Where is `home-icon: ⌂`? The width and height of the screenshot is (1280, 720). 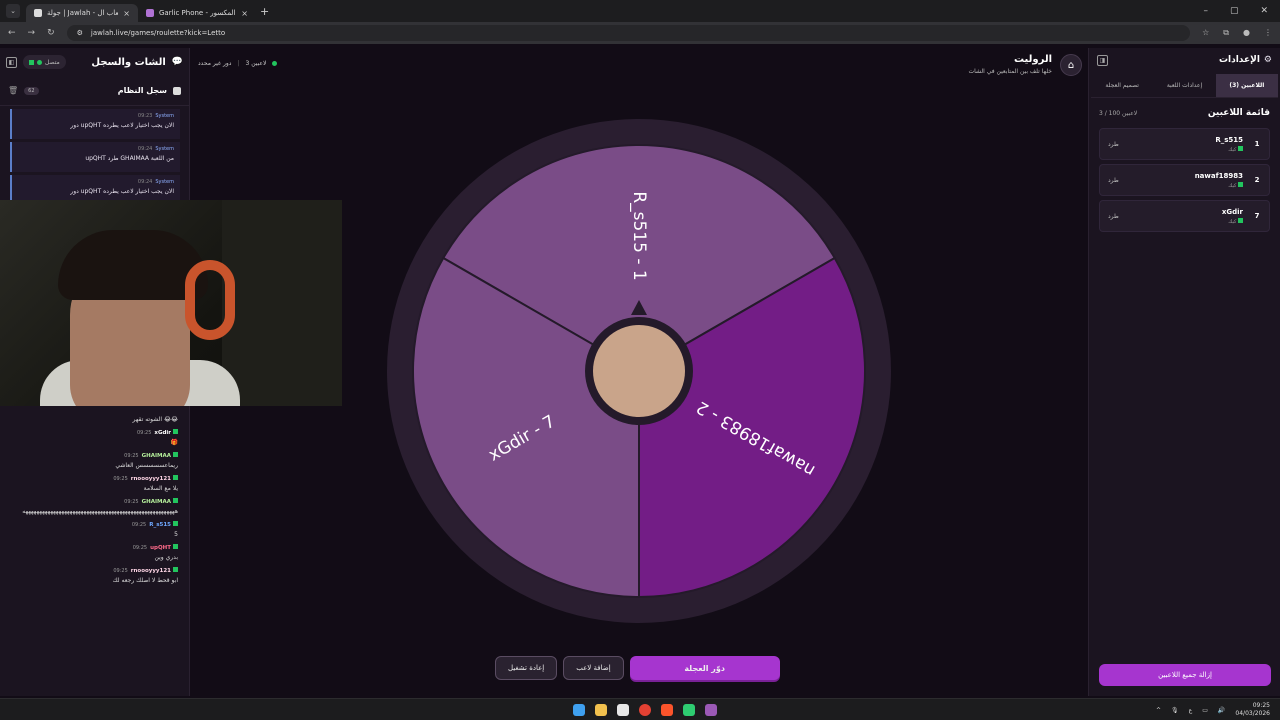
home-icon: ⌂ is located at coordinates (1071, 65).